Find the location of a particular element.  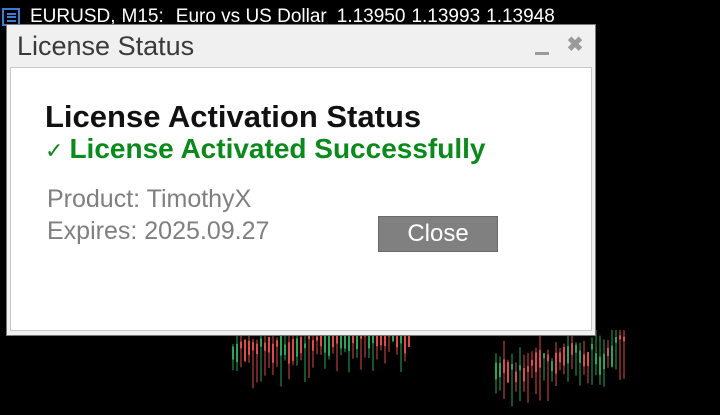

expires-info: Expires: 2025.09.27 is located at coordinates (158, 231).